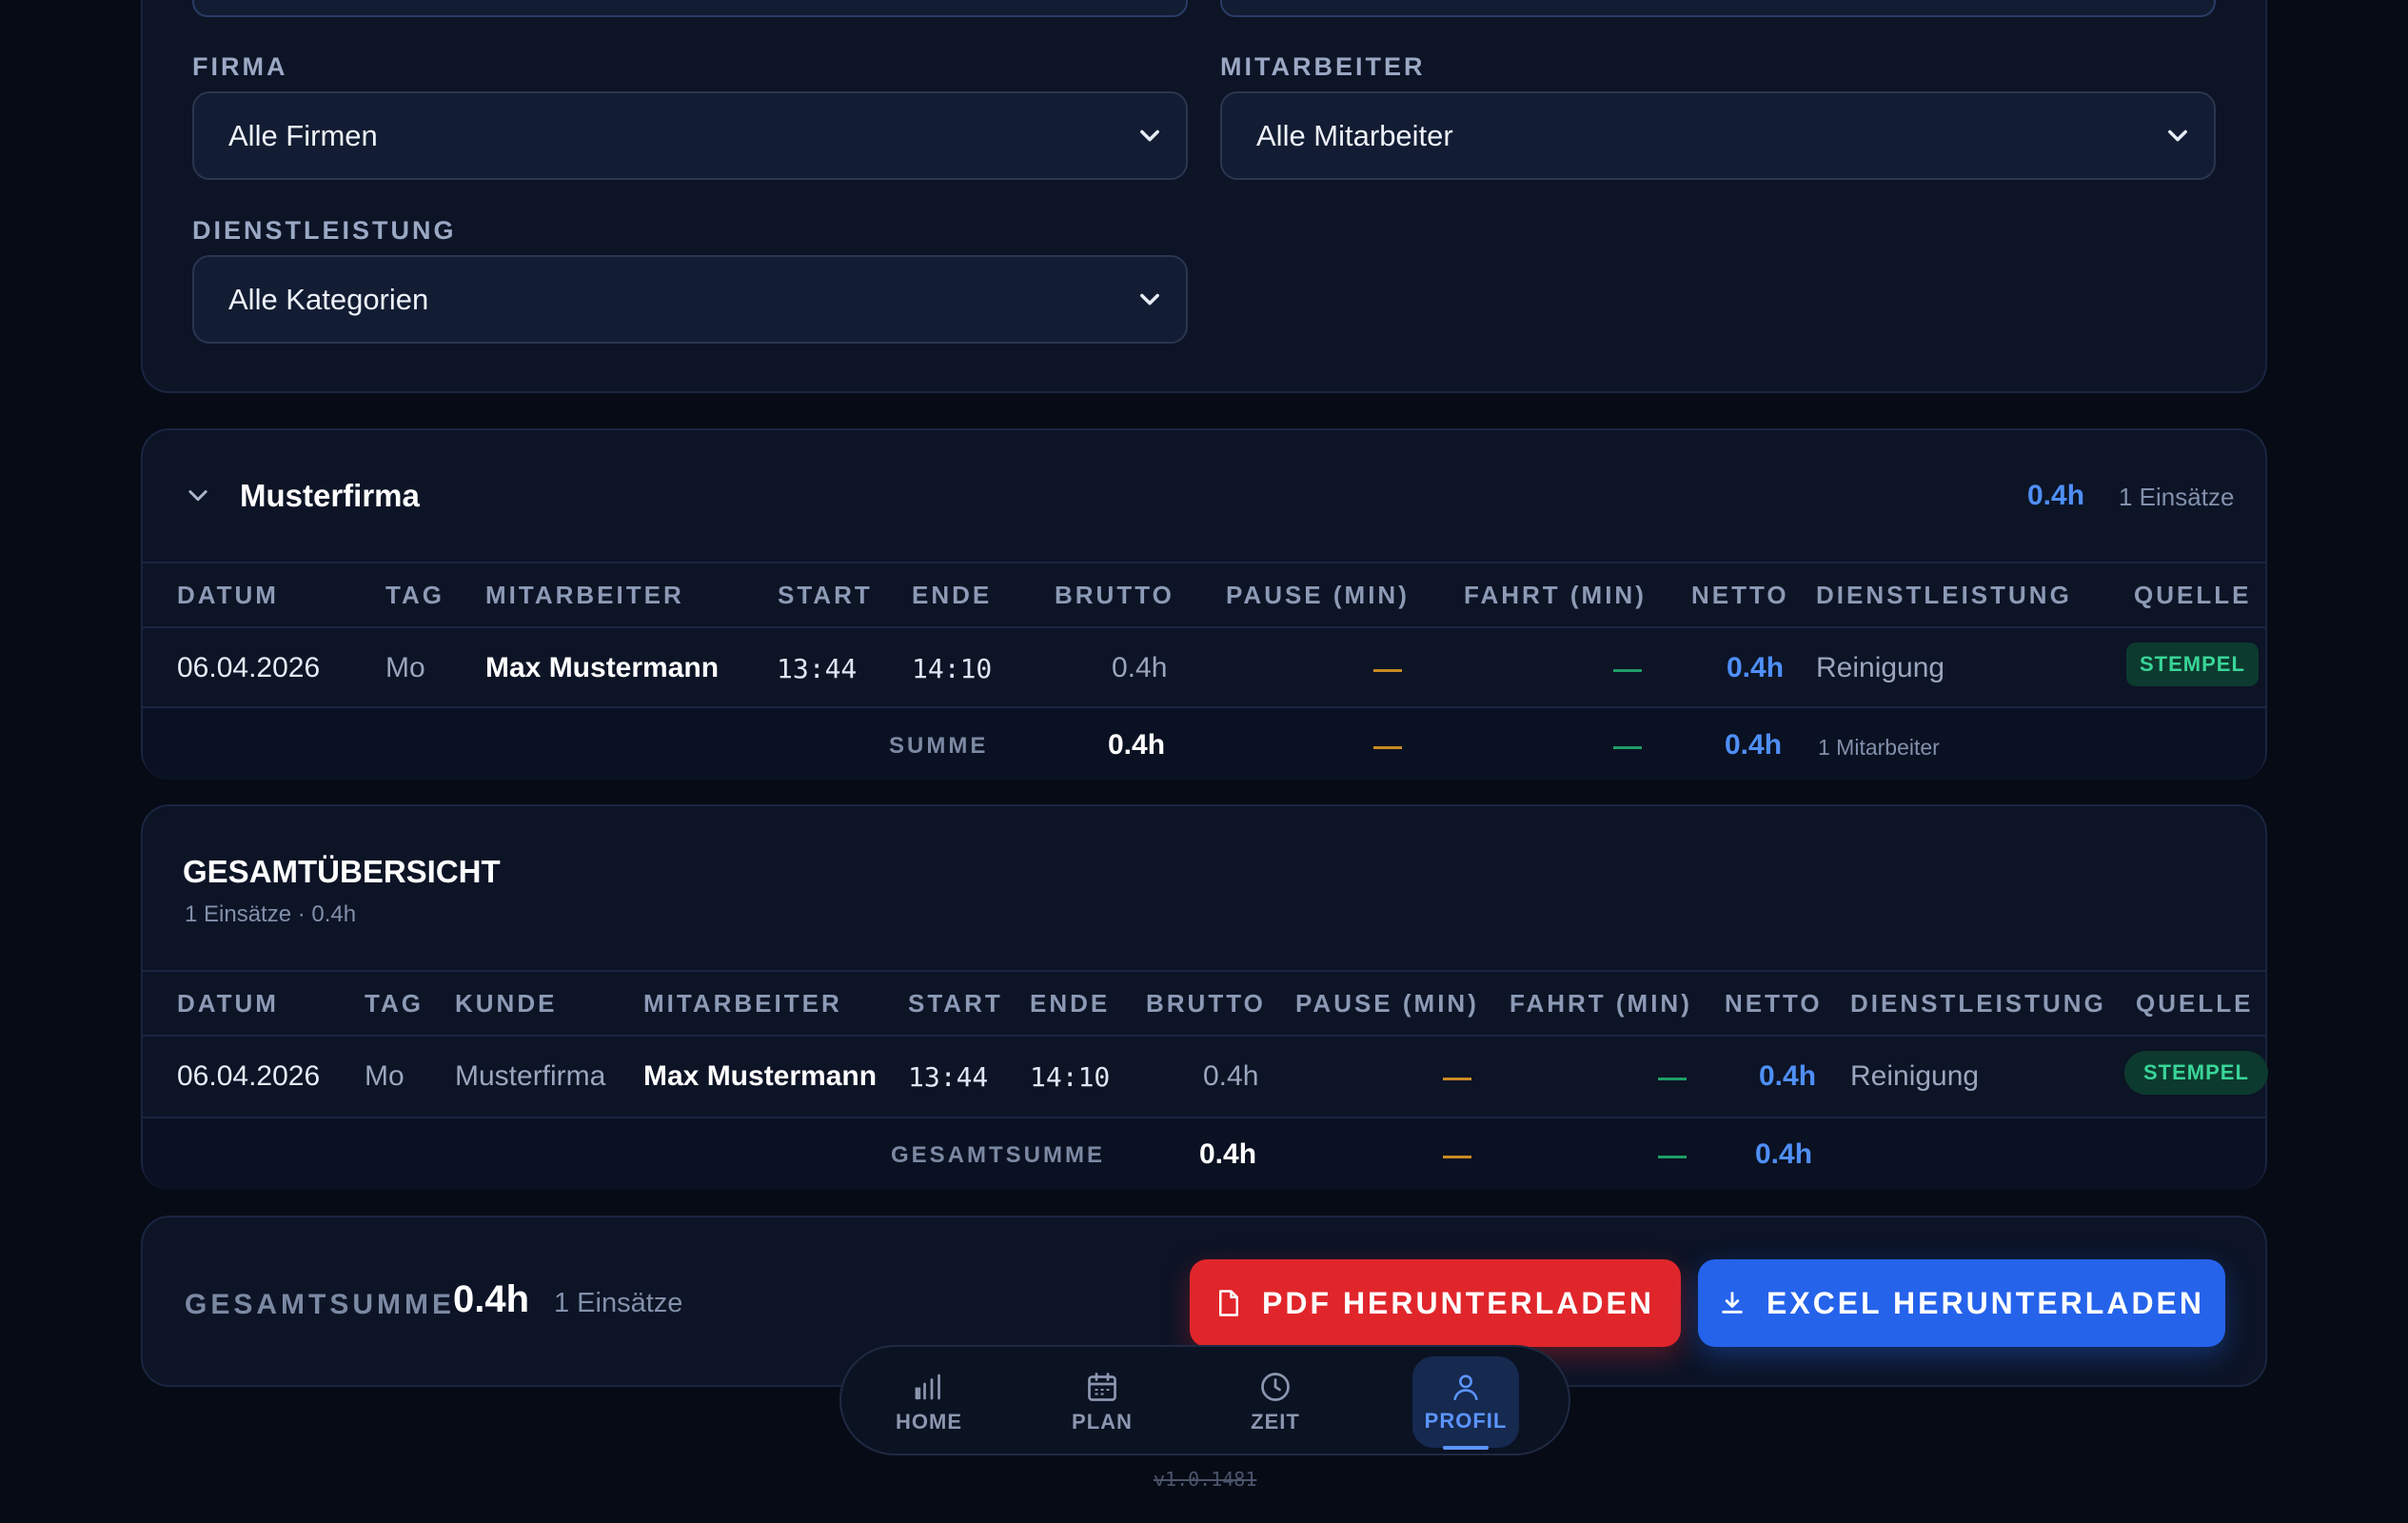  I want to click on clock-icon, so click(1275, 1387).